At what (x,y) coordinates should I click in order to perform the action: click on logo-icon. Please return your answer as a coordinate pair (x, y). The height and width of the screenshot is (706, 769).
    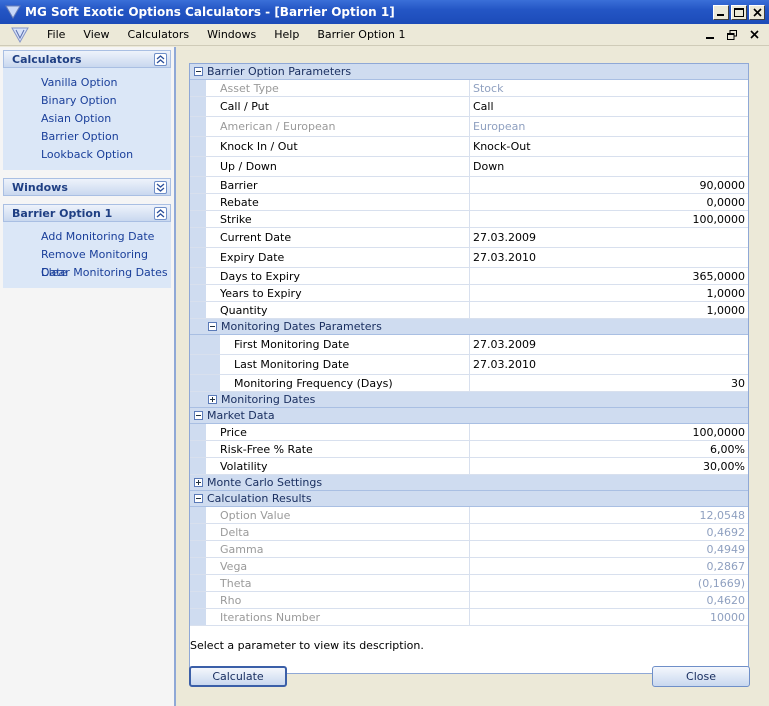
    Looking at the image, I should click on (20, 35).